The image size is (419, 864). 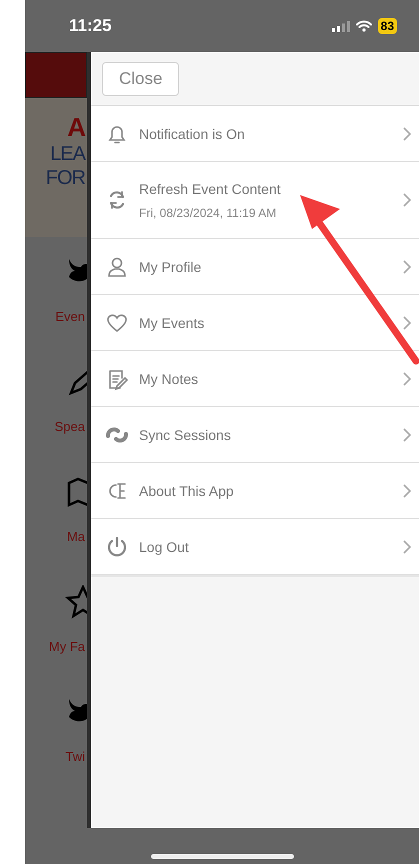 What do you see at coordinates (255, 323) in the screenshot?
I see `menu-item: My Events` at bounding box center [255, 323].